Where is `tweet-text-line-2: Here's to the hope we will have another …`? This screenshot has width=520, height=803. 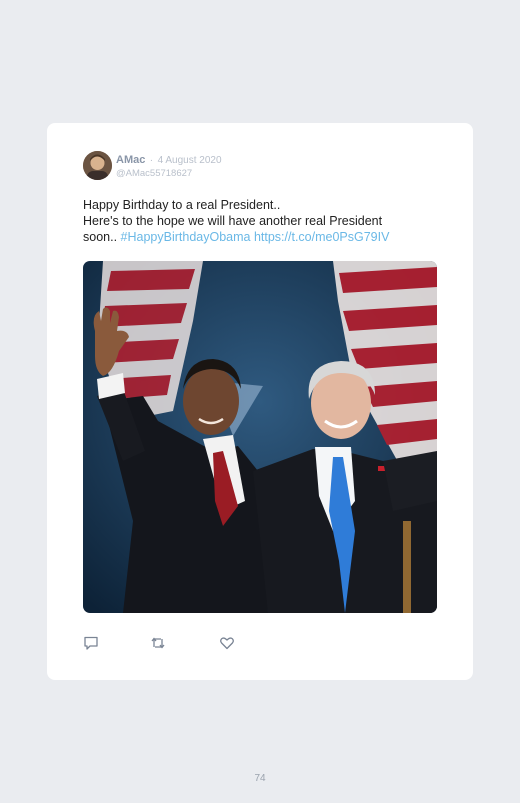
tweet-text-line-2: Here's to the hope we will have another … is located at coordinates (233, 221).